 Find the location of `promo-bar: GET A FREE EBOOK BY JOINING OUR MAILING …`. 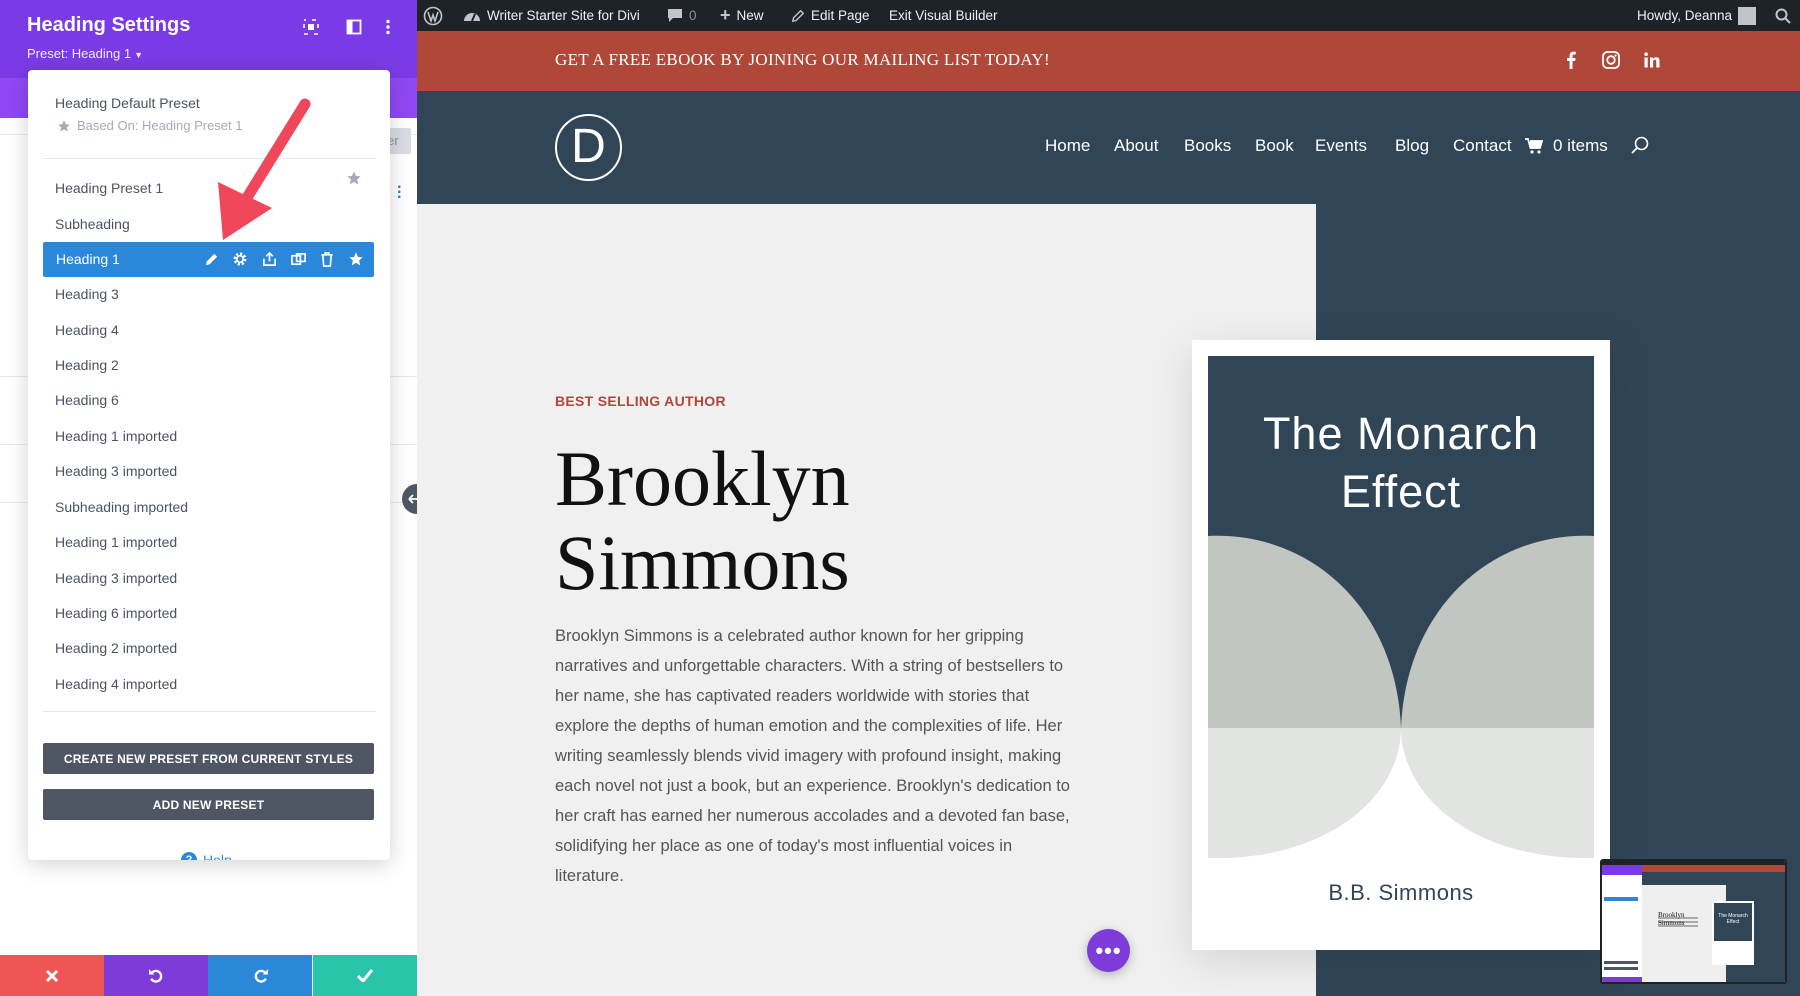

promo-bar: GET A FREE EBOOK BY JOINING OUR MAILING … is located at coordinates (1108, 61).